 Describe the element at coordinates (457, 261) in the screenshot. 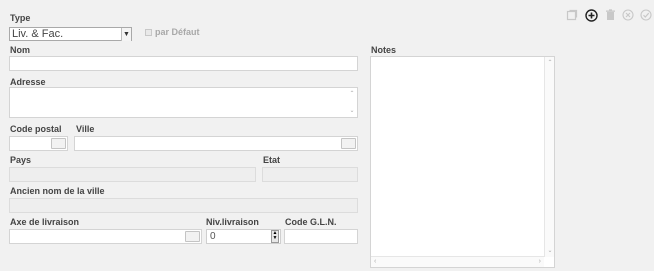

I see `notes-horizontal-scrollbar: ‹ ›` at that location.